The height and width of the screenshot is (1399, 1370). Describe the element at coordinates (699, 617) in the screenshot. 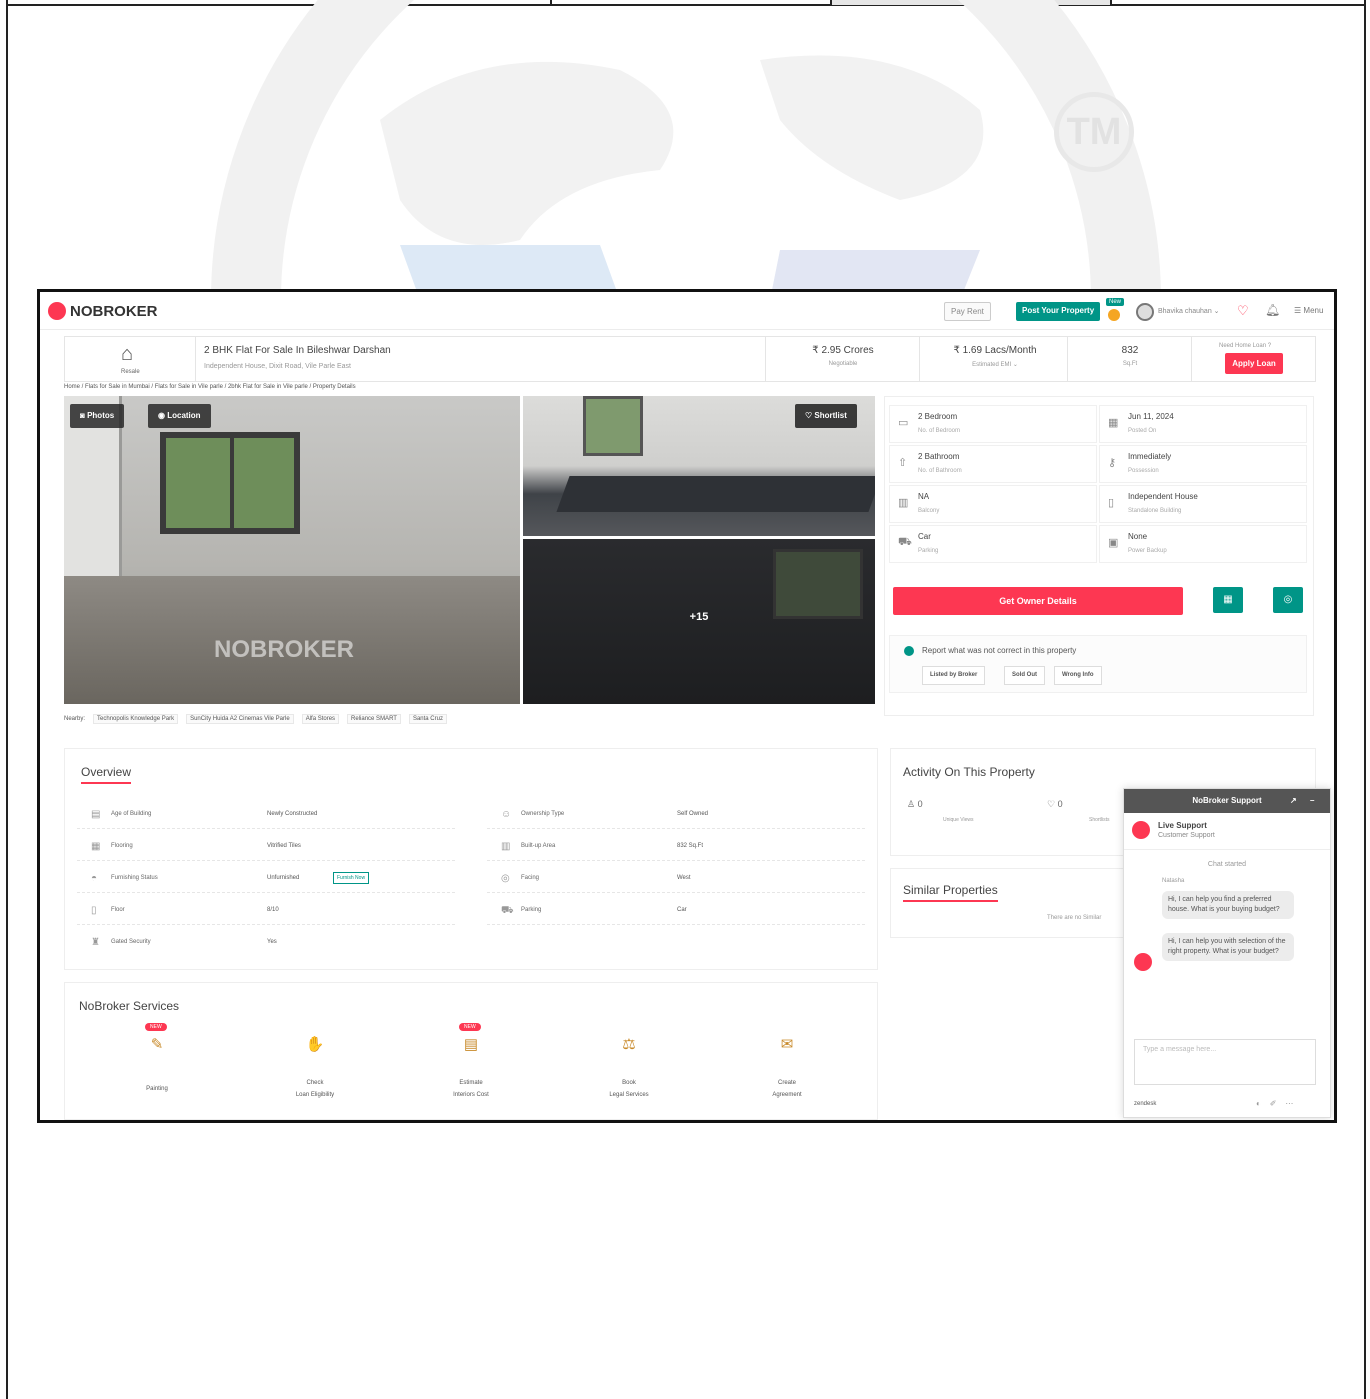

I see `more-photos-count: +15` at that location.